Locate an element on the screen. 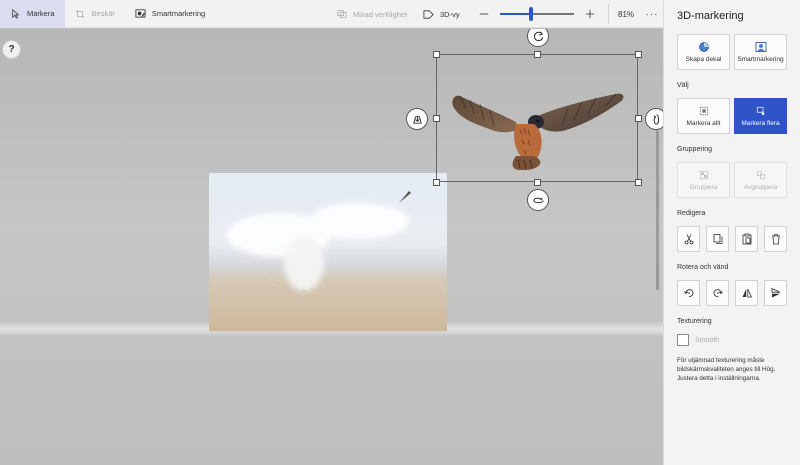 The height and width of the screenshot is (465, 800). zoom-control is located at coordinates (537, 14).